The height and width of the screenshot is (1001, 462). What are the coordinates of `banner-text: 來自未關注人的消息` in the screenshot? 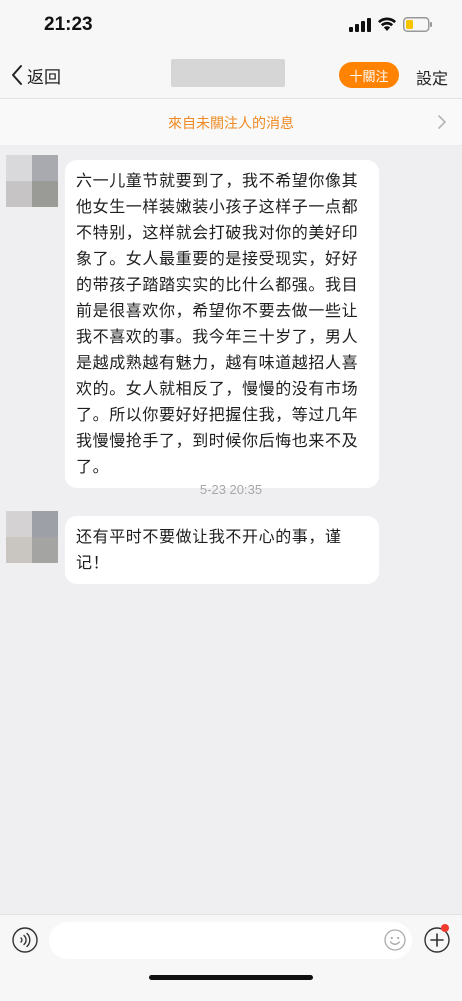 It's located at (231, 124).